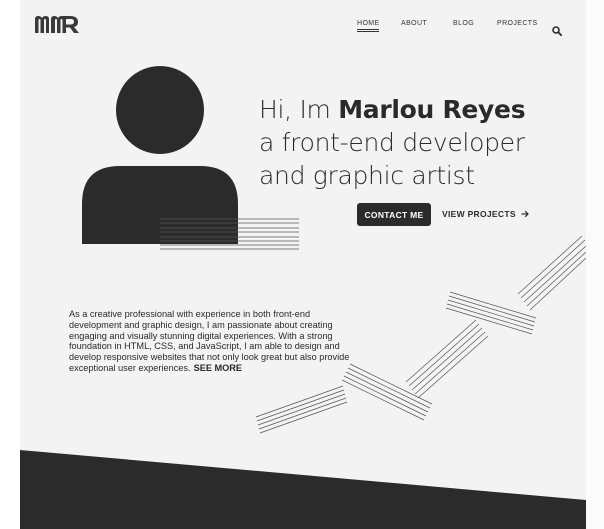 Image resolution: width=604 pixels, height=529 pixels. Describe the element at coordinates (525, 214) in the screenshot. I see `arrow-right-icon` at that location.